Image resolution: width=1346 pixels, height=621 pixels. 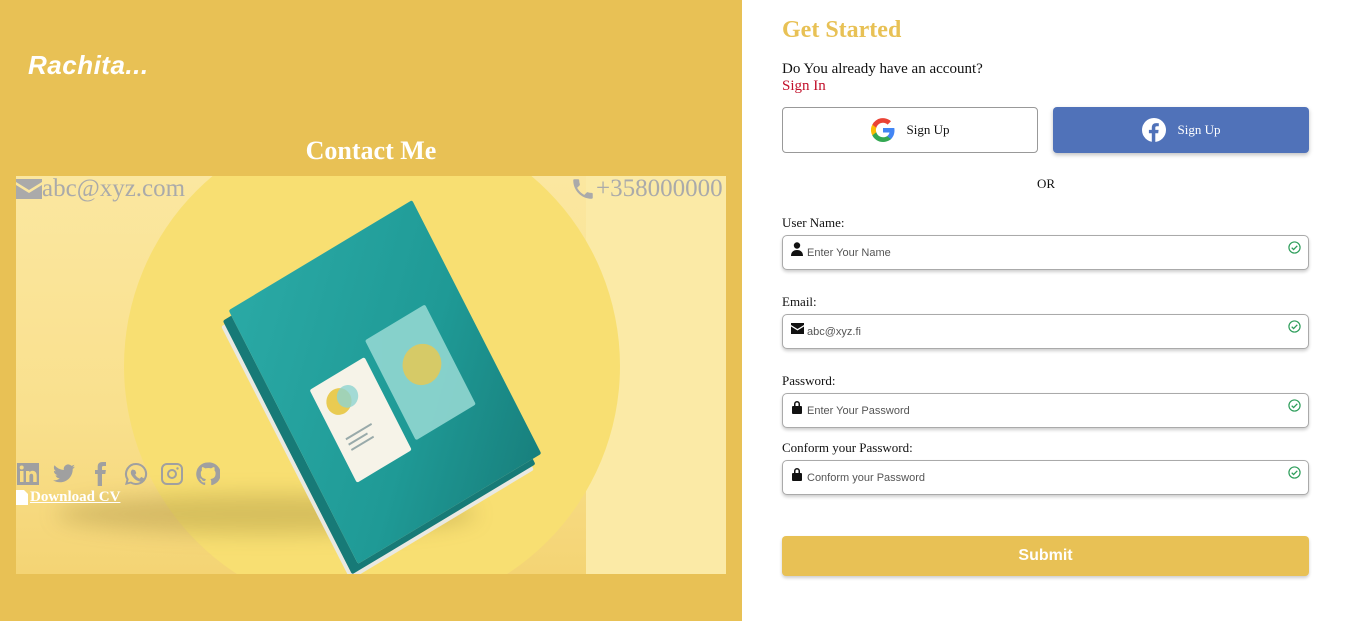 I want to click on email-text: abc@xyz.com, so click(x=114, y=188).